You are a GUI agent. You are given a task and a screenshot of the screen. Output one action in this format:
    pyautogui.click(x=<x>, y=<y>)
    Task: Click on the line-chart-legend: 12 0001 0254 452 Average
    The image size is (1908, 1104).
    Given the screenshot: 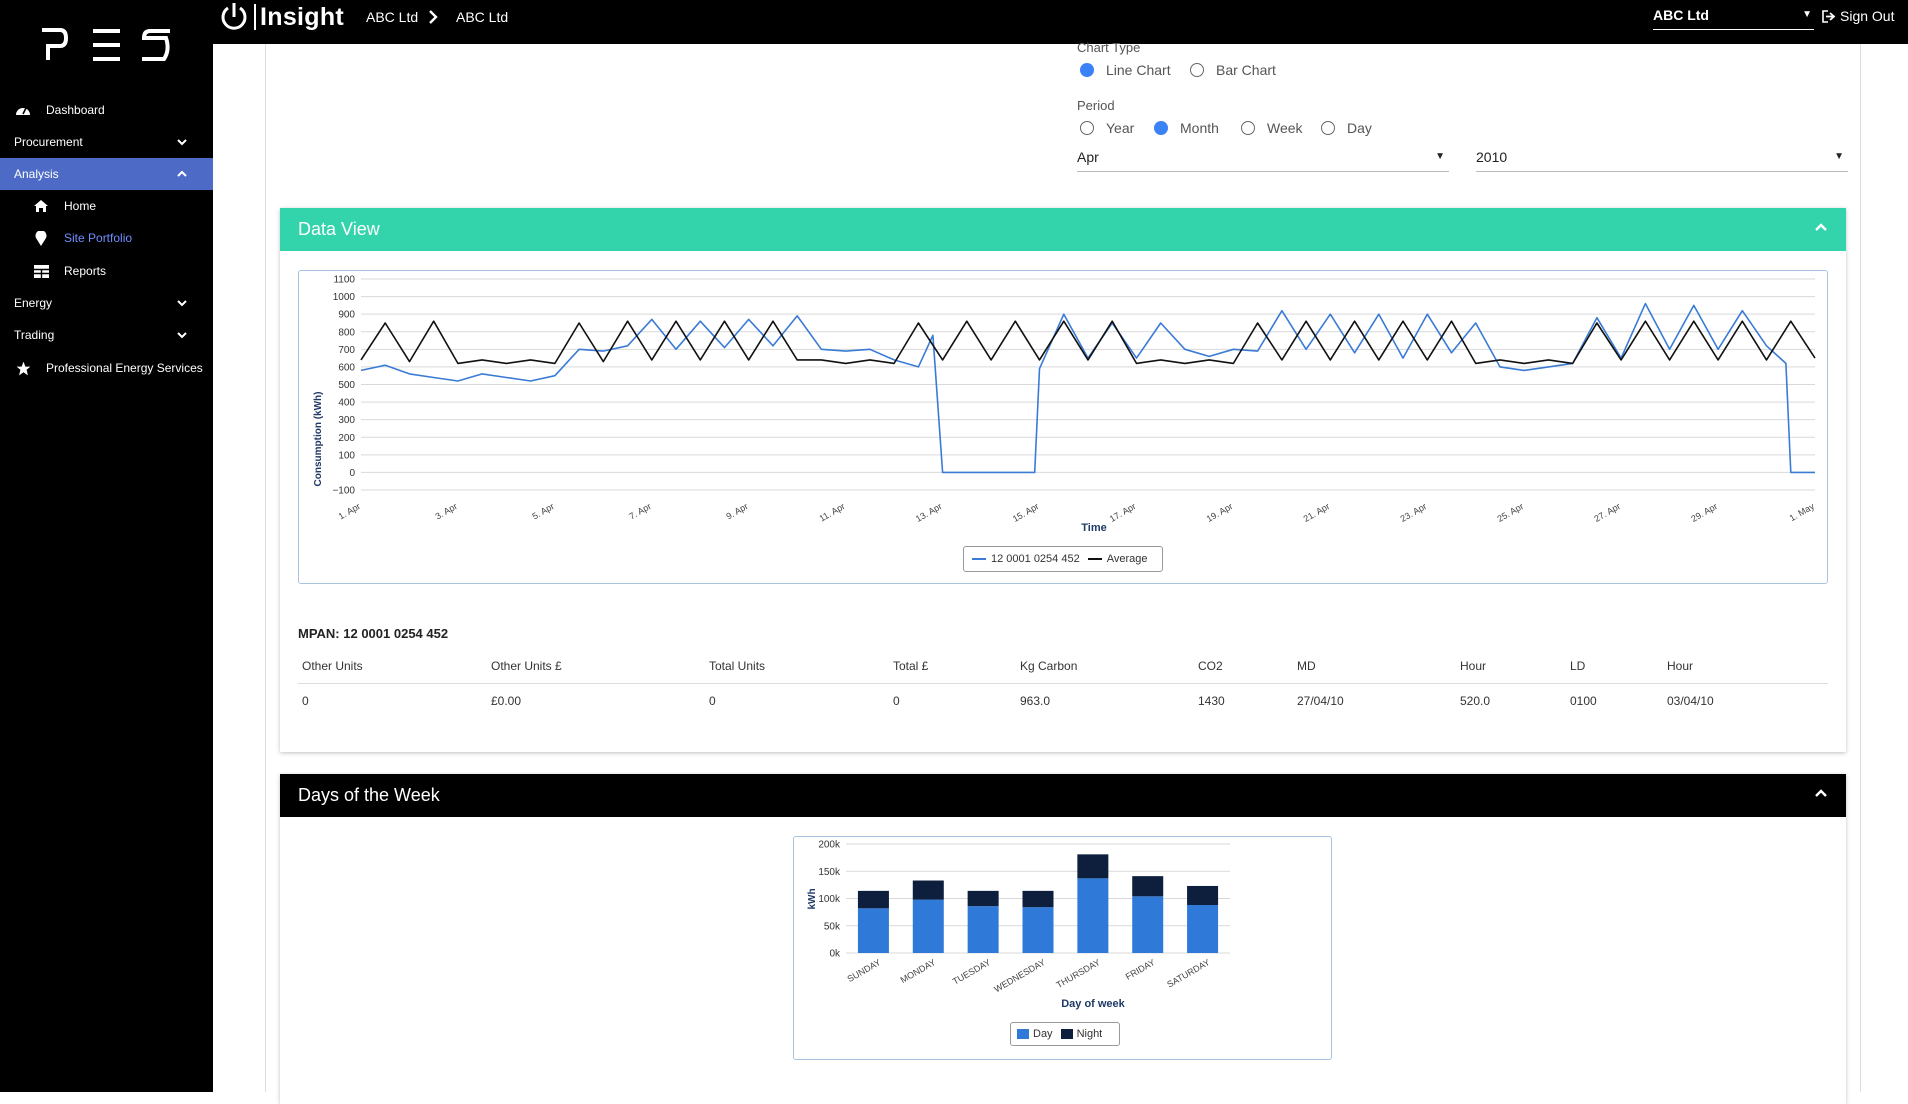 What is the action you would take?
    pyautogui.click(x=1063, y=559)
    